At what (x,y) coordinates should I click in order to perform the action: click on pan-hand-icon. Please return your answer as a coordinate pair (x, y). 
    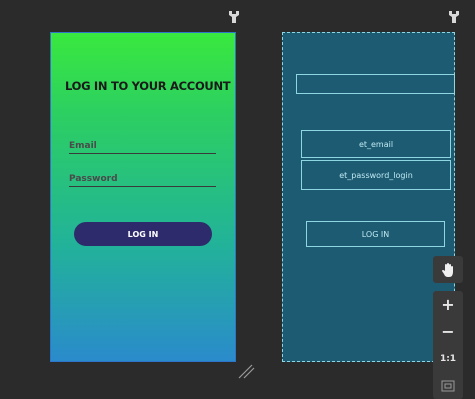
    Looking at the image, I should click on (447, 269).